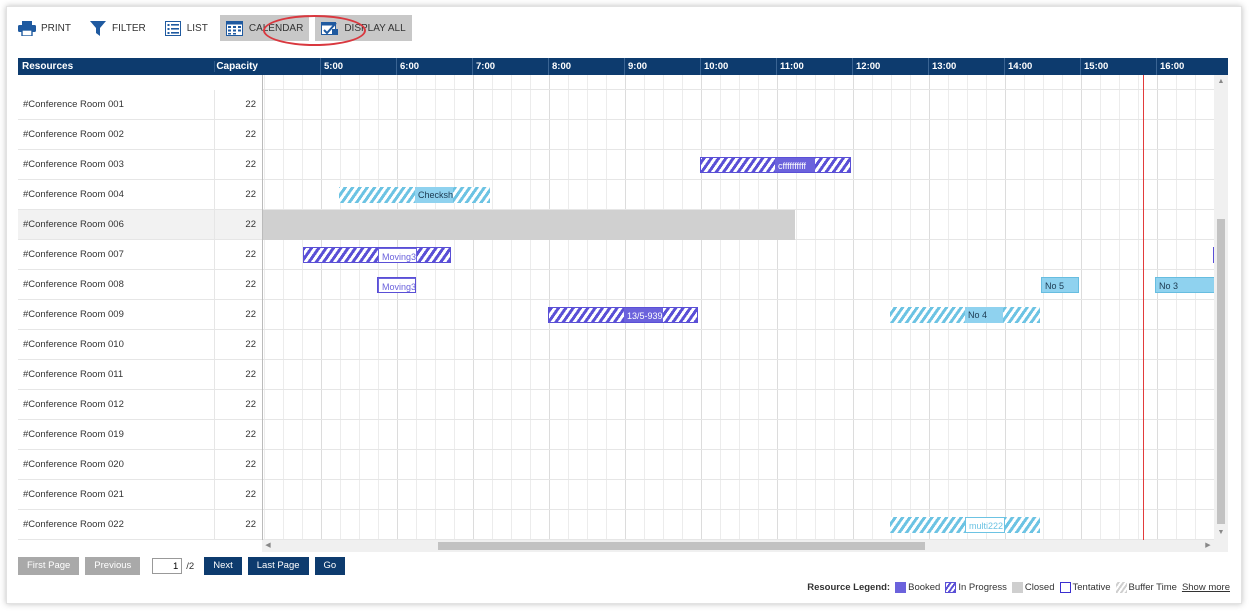  I want to click on vertical-scroll-thumb, so click(1221, 371).